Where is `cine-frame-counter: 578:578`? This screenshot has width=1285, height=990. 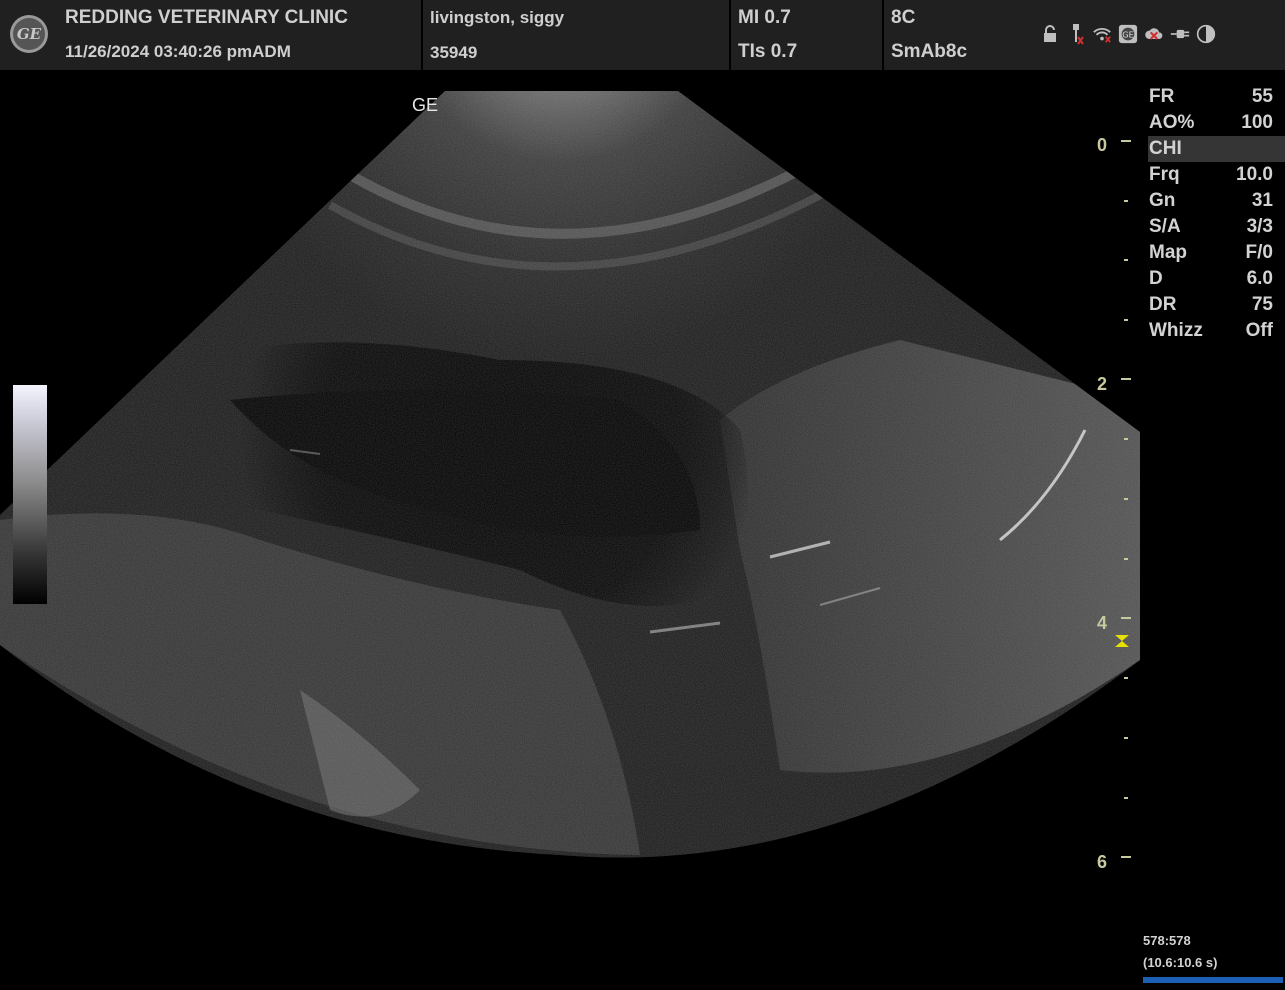 cine-frame-counter: 578:578 is located at coordinates (1167, 940).